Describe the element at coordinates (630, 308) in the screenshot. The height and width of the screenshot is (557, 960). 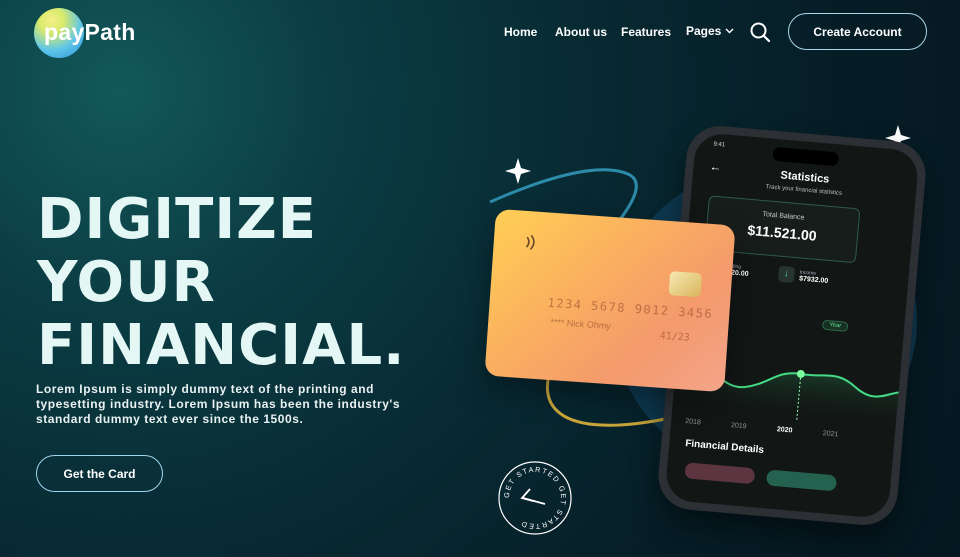
I see `card-number: 1234 5678 9012 3456` at that location.